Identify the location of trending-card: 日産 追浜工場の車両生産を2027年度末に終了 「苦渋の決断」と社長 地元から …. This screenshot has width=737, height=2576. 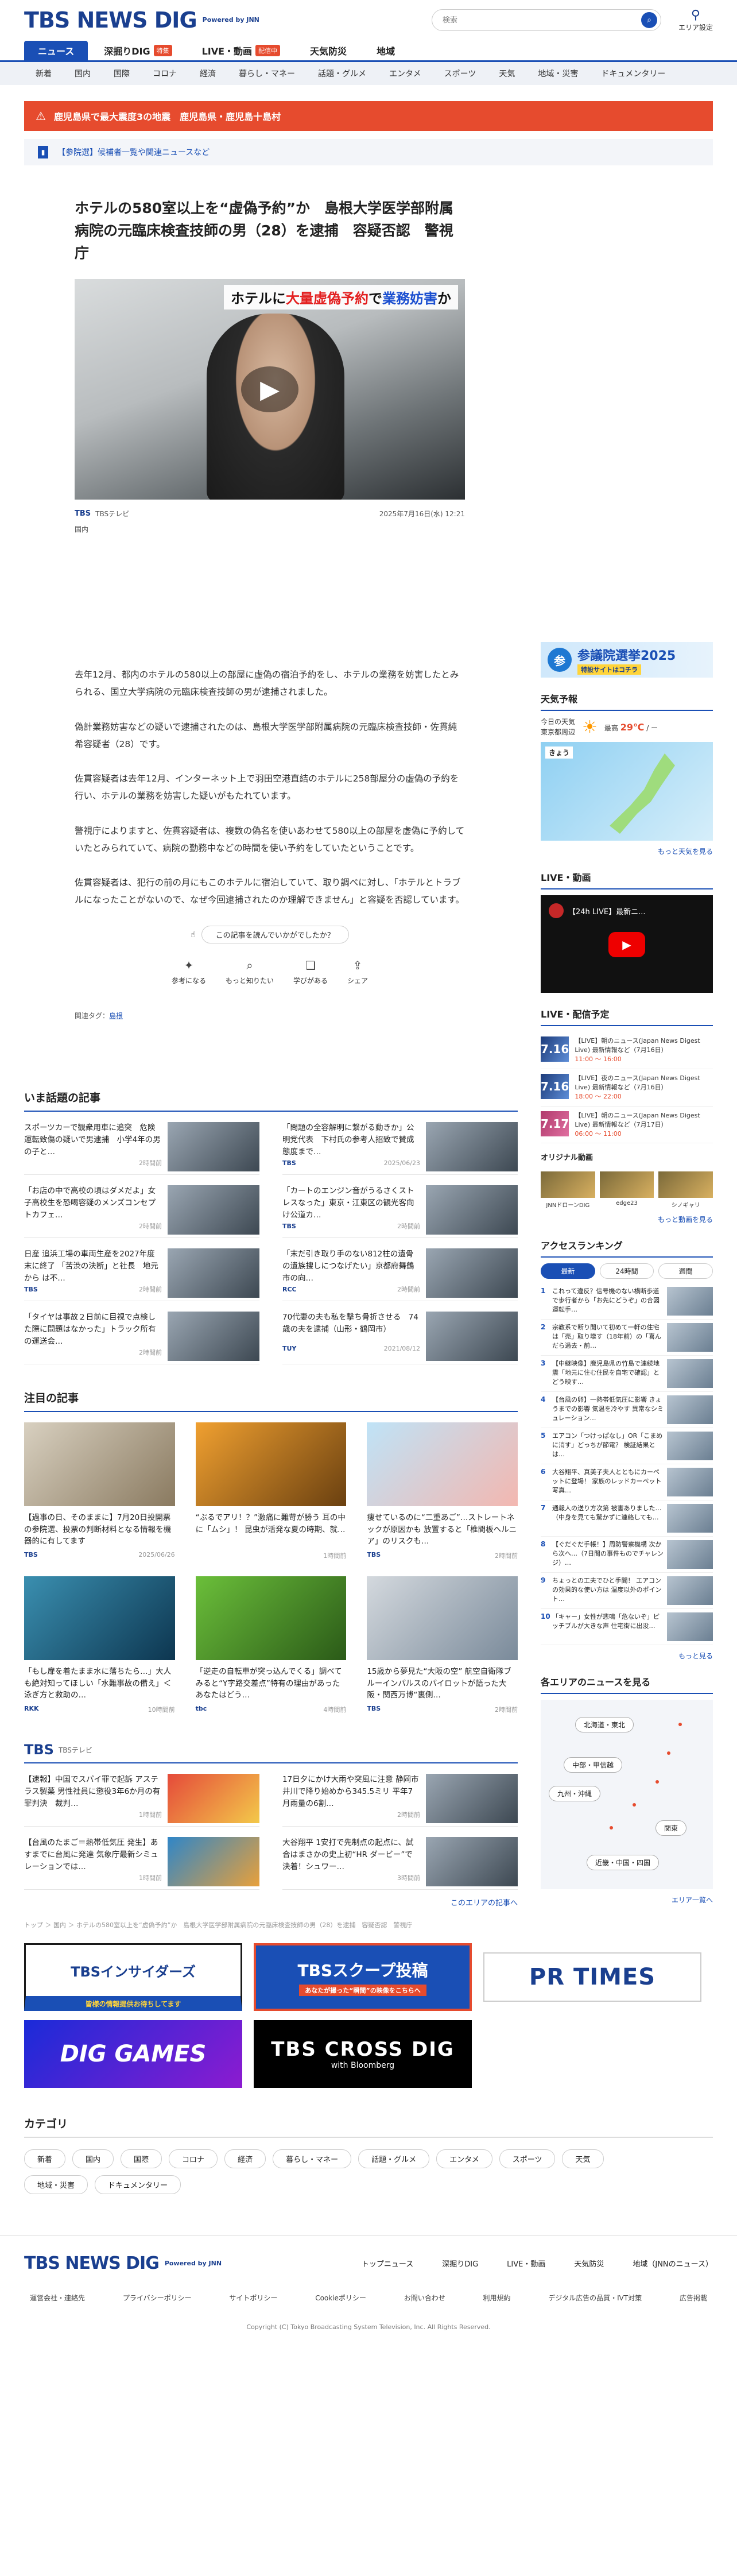
(142, 1270).